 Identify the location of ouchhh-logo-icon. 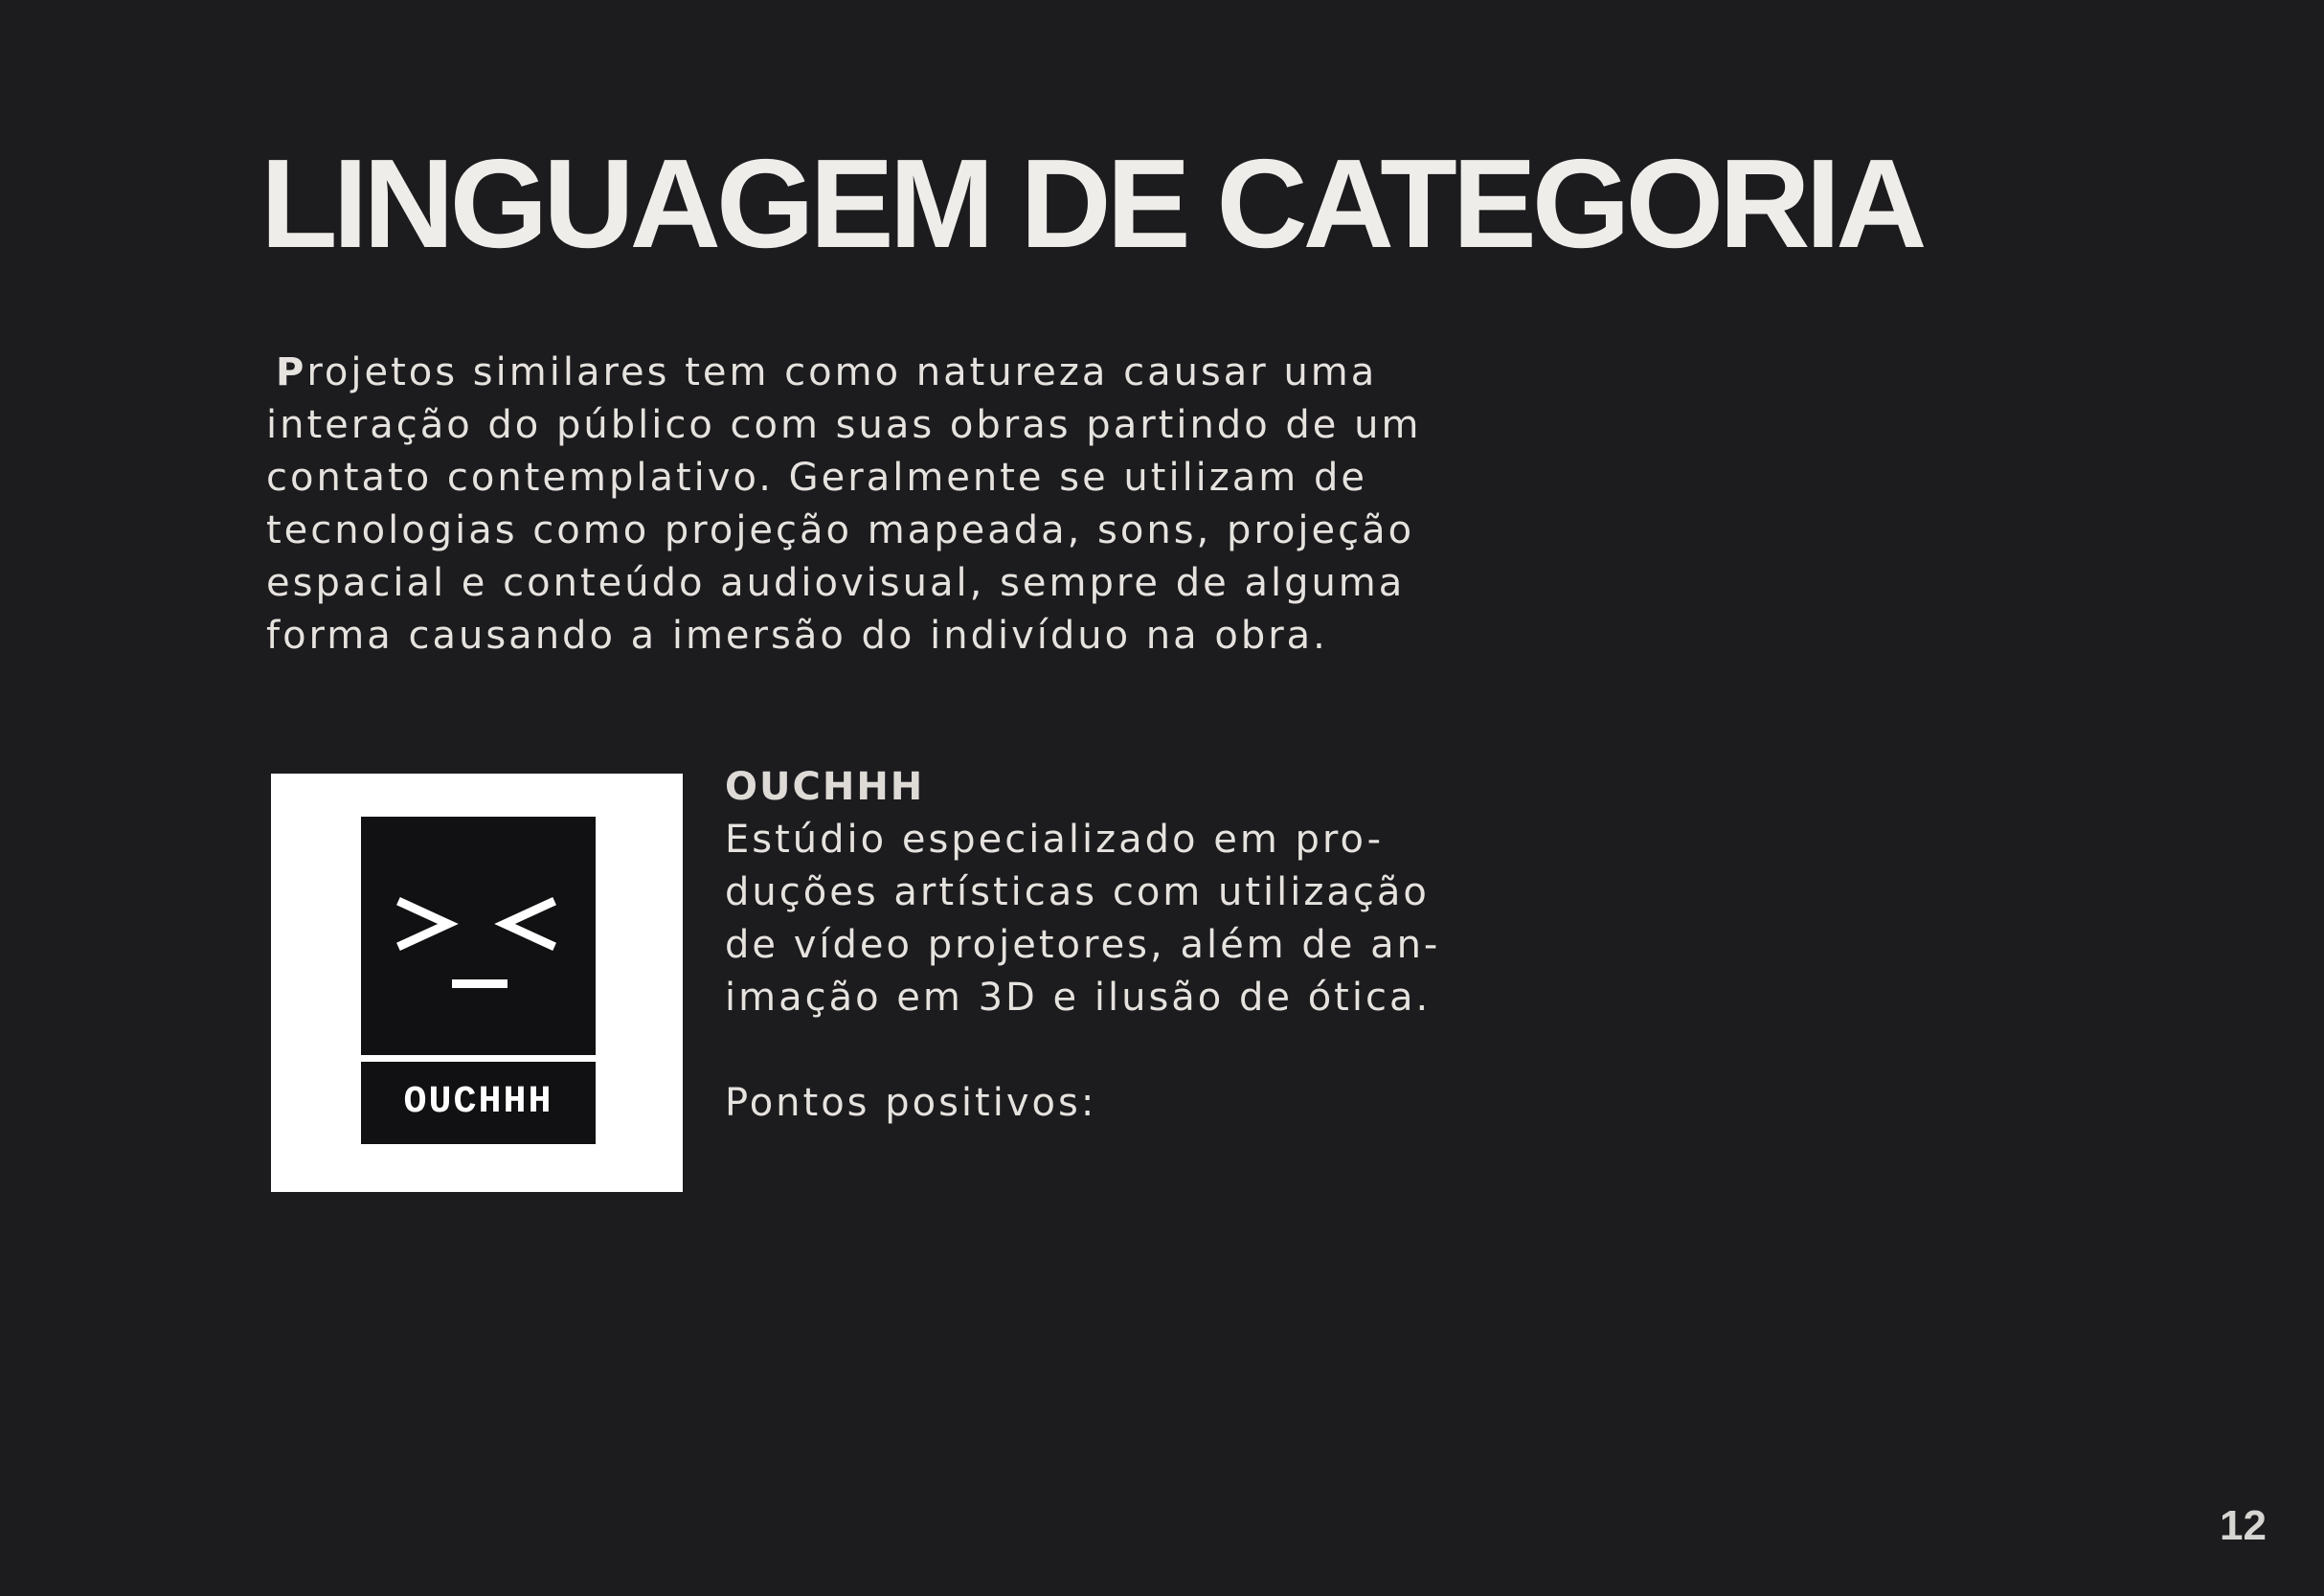
(478, 936).